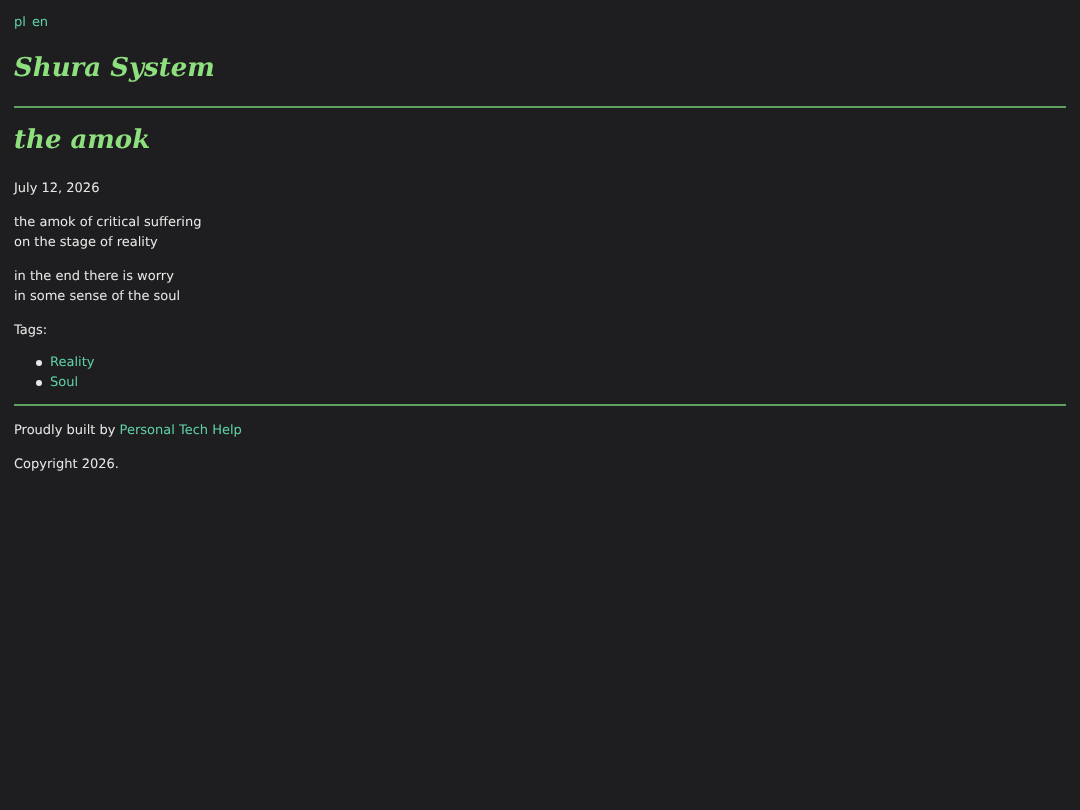 Image resolution: width=1080 pixels, height=810 pixels. What do you see at coordinates (540, 70) in the screenshot?
I see `site-title: Shura System` at bounding box center [540, 70].